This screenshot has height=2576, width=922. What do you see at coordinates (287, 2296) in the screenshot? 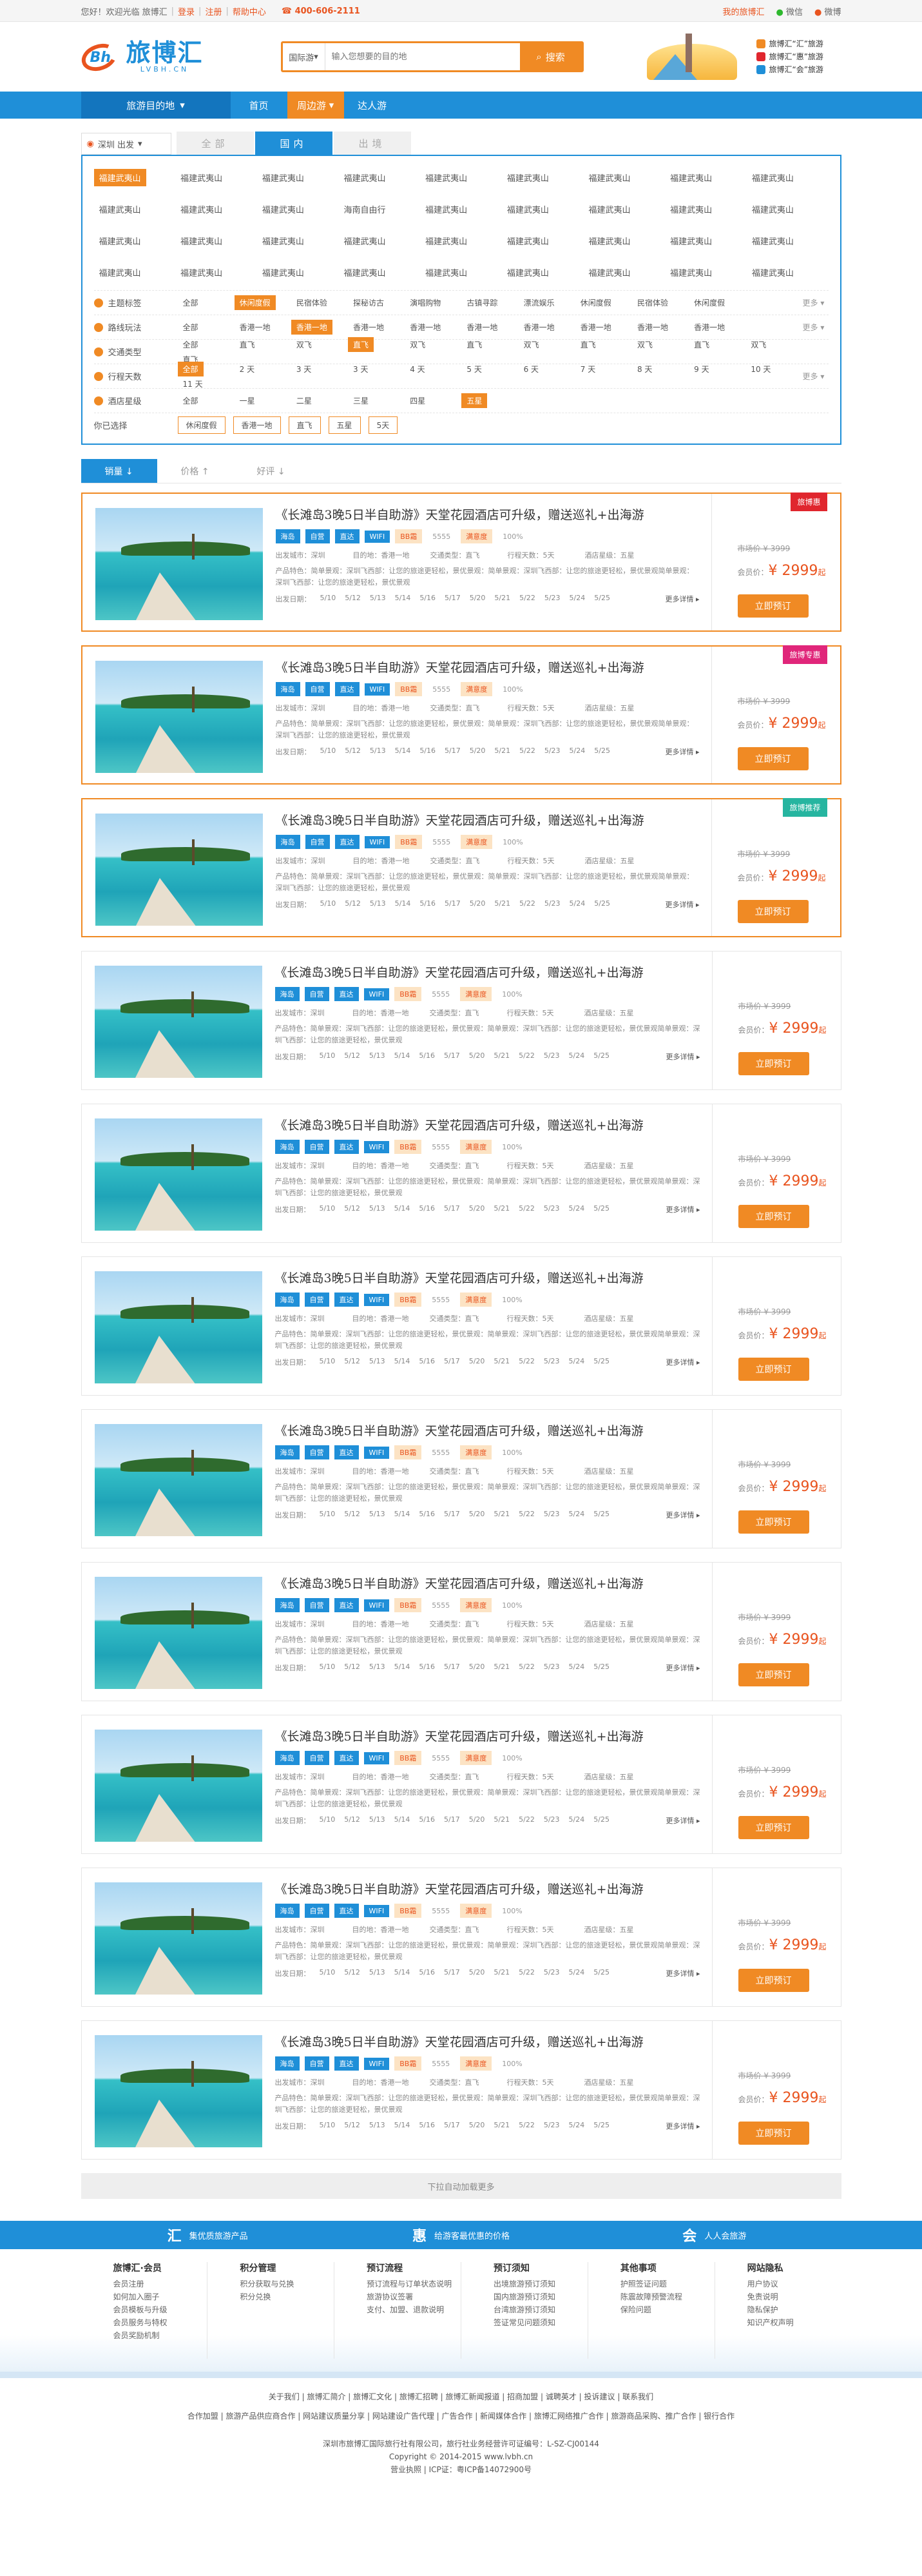
I see `footer-link: 积分兑换` at bounding box center [287, 2296].